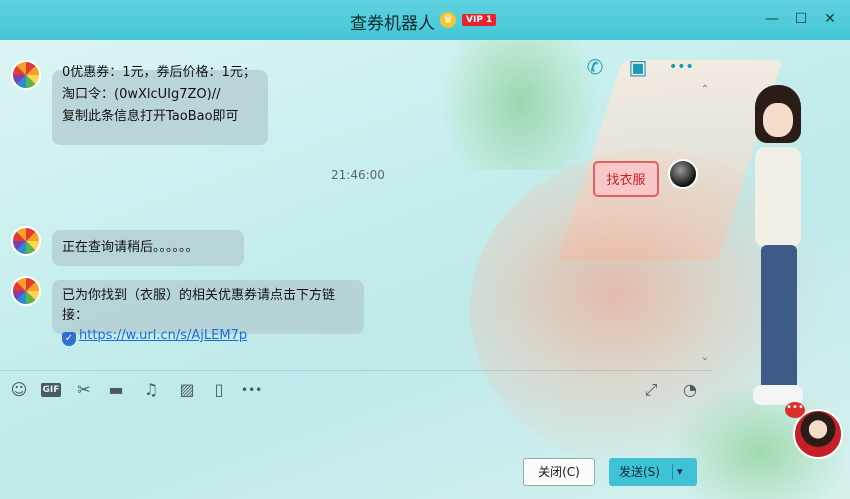  What do you see at coordinates (356, 430) in the screenshot?
I see `message-input` at bounding box center [356, 430].